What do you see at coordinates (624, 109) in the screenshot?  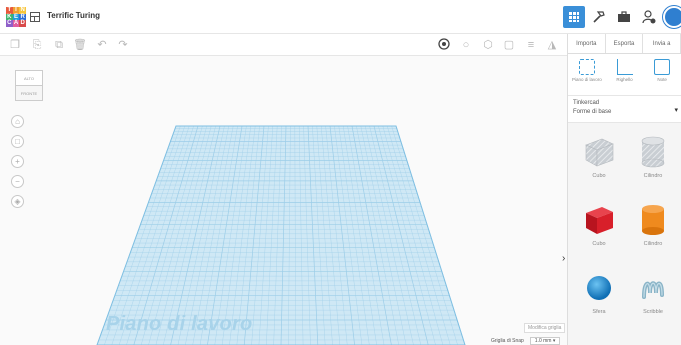 I see `shape-library-select: Tinkercad Forme di base ▾` at bounding box center [624, 109].